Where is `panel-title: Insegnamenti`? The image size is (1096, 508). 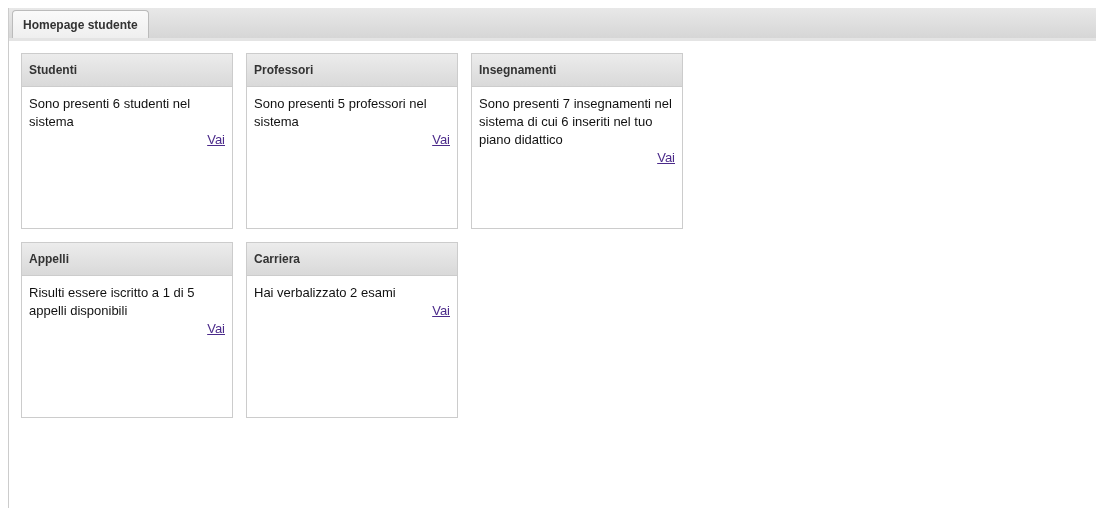 panel-title: Insegnamenti is located at coordinates (577, 70).